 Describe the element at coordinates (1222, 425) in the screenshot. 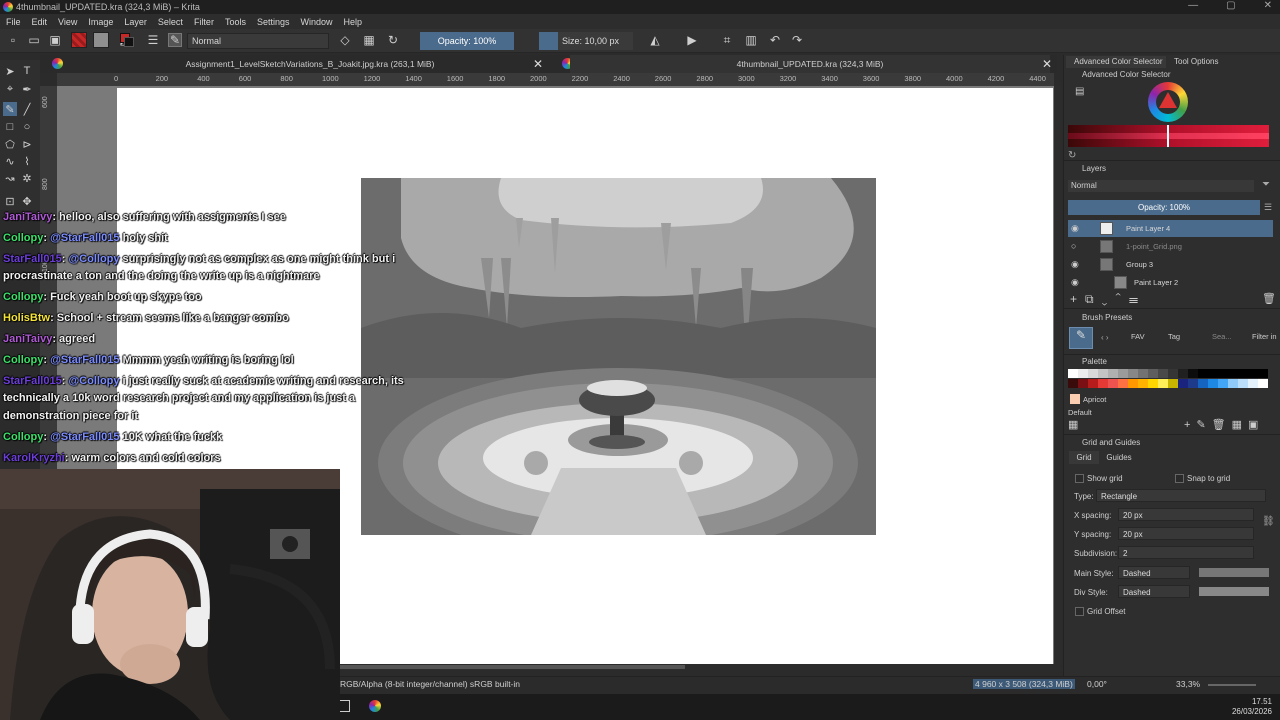

I see `delete-swatch-icon: 🗑` at that location.